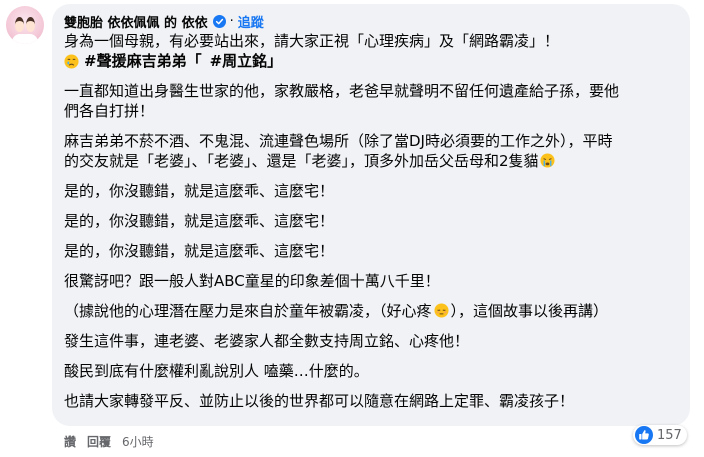  What do you see at coordinates (30, 24) in the screenshot?
I see `avatar-face-right` at bounding box center [30, 24].